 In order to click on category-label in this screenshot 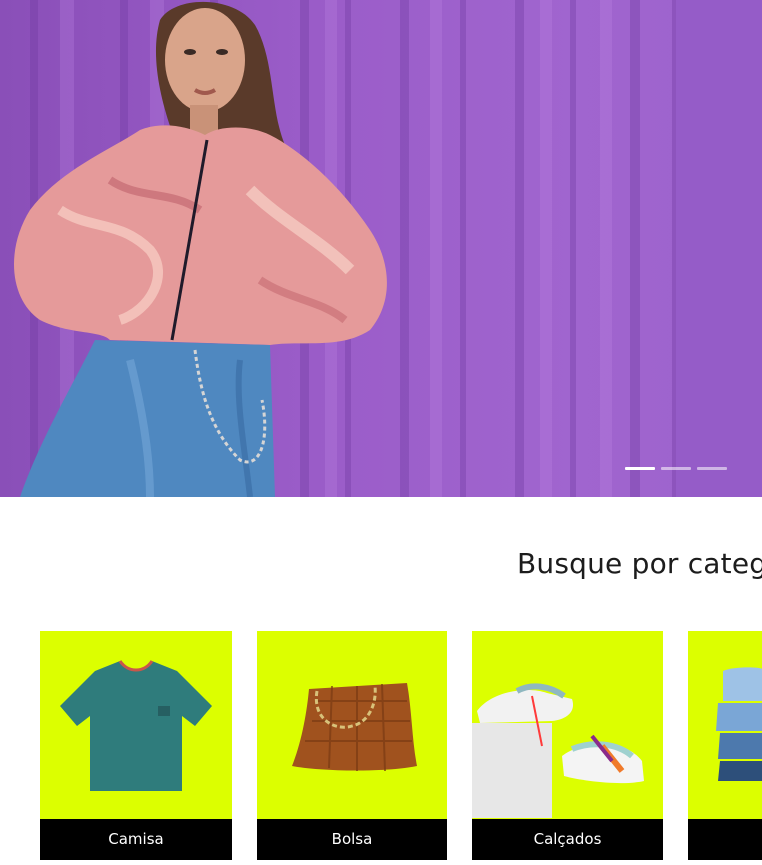, I will do `click(725, 839)`.